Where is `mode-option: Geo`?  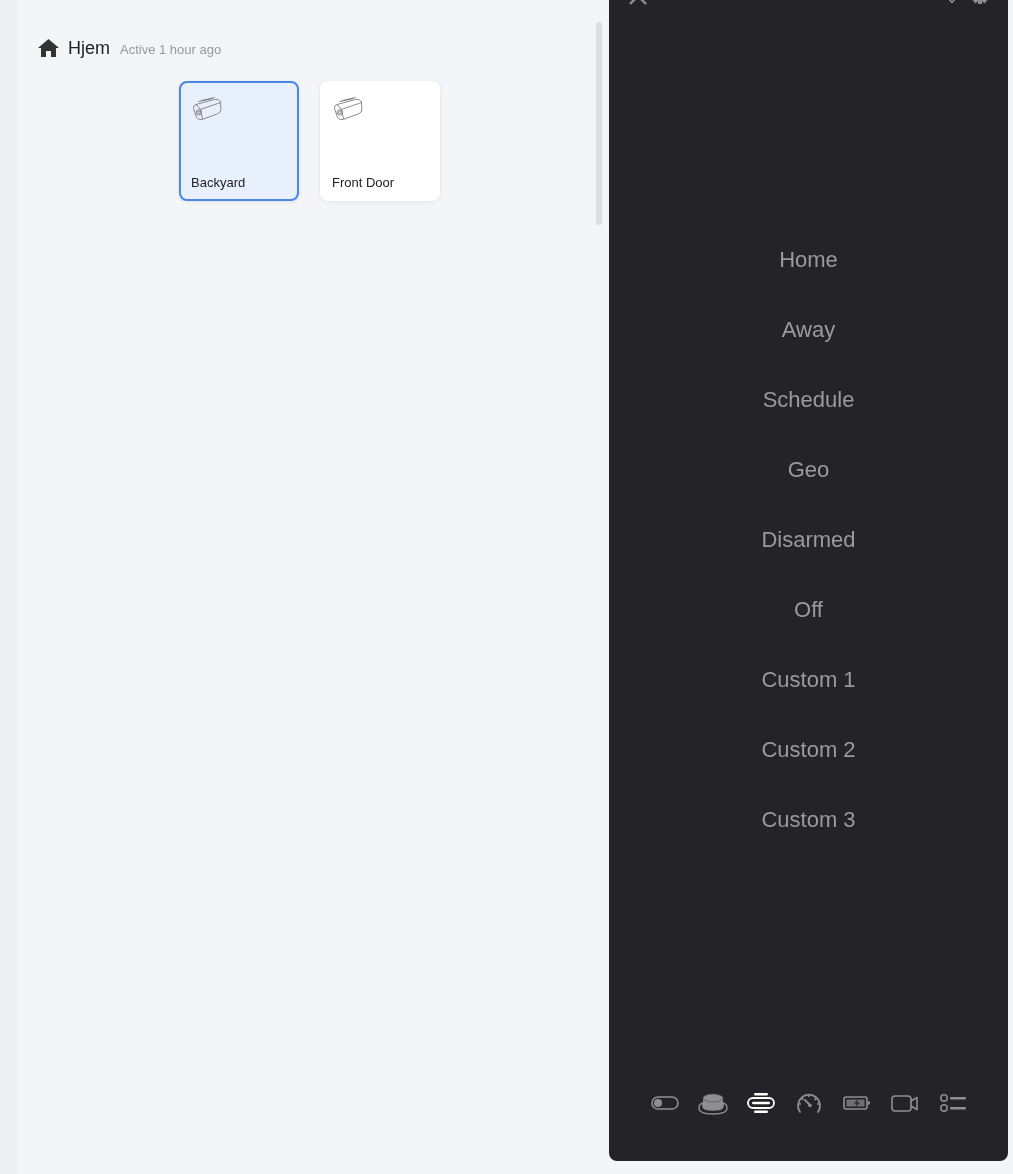
mode-option: Geo is located at coordinates (808, 470).